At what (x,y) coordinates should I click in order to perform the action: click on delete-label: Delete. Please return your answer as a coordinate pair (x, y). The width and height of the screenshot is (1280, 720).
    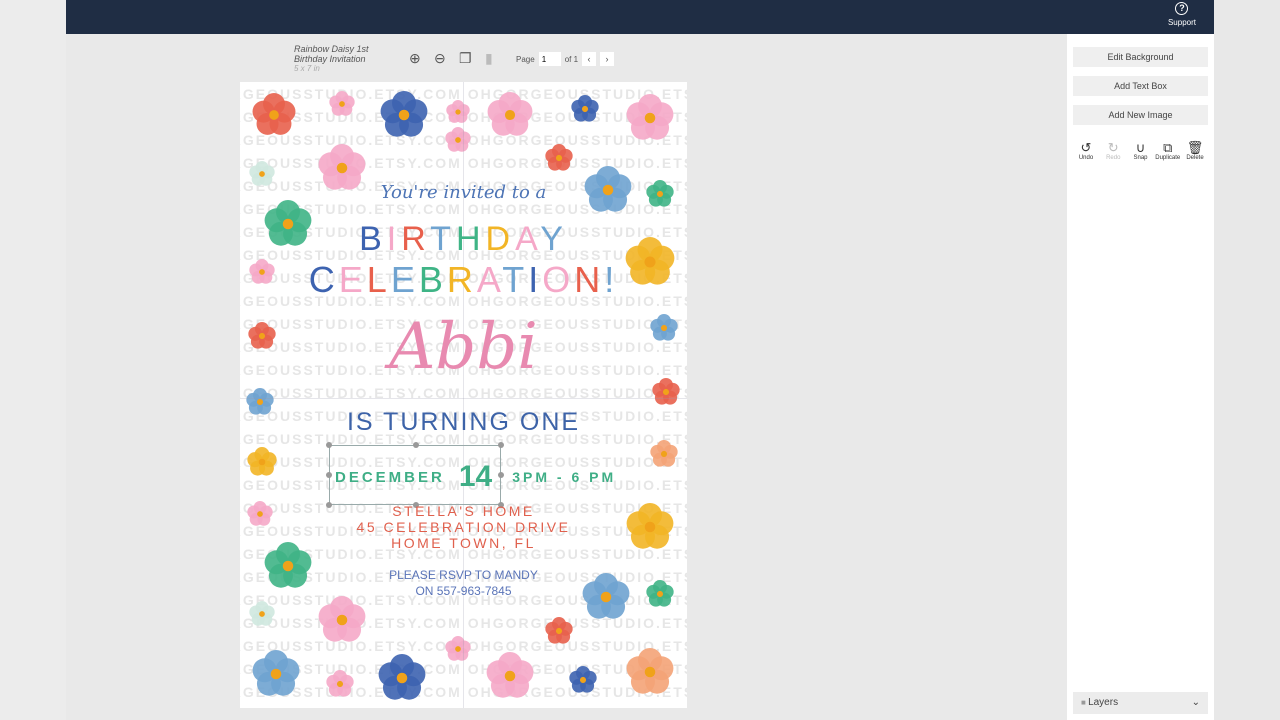
    Looking at the image, I should click on (1195, 158).